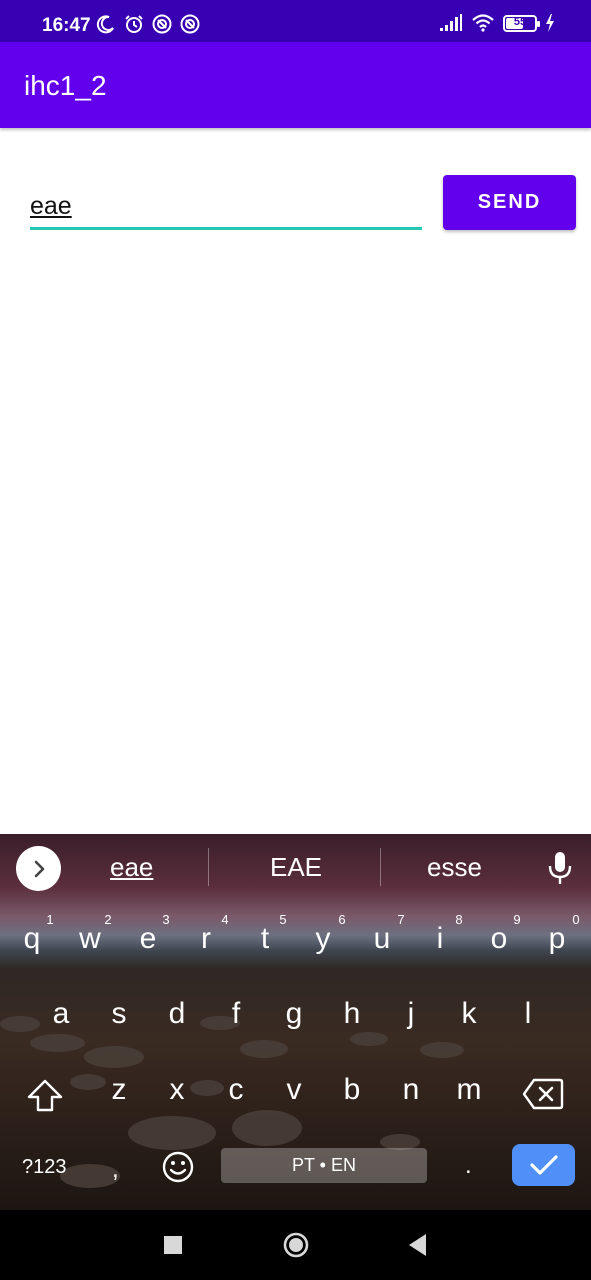  I want to click on backspace-icon, so click(543, 1094).